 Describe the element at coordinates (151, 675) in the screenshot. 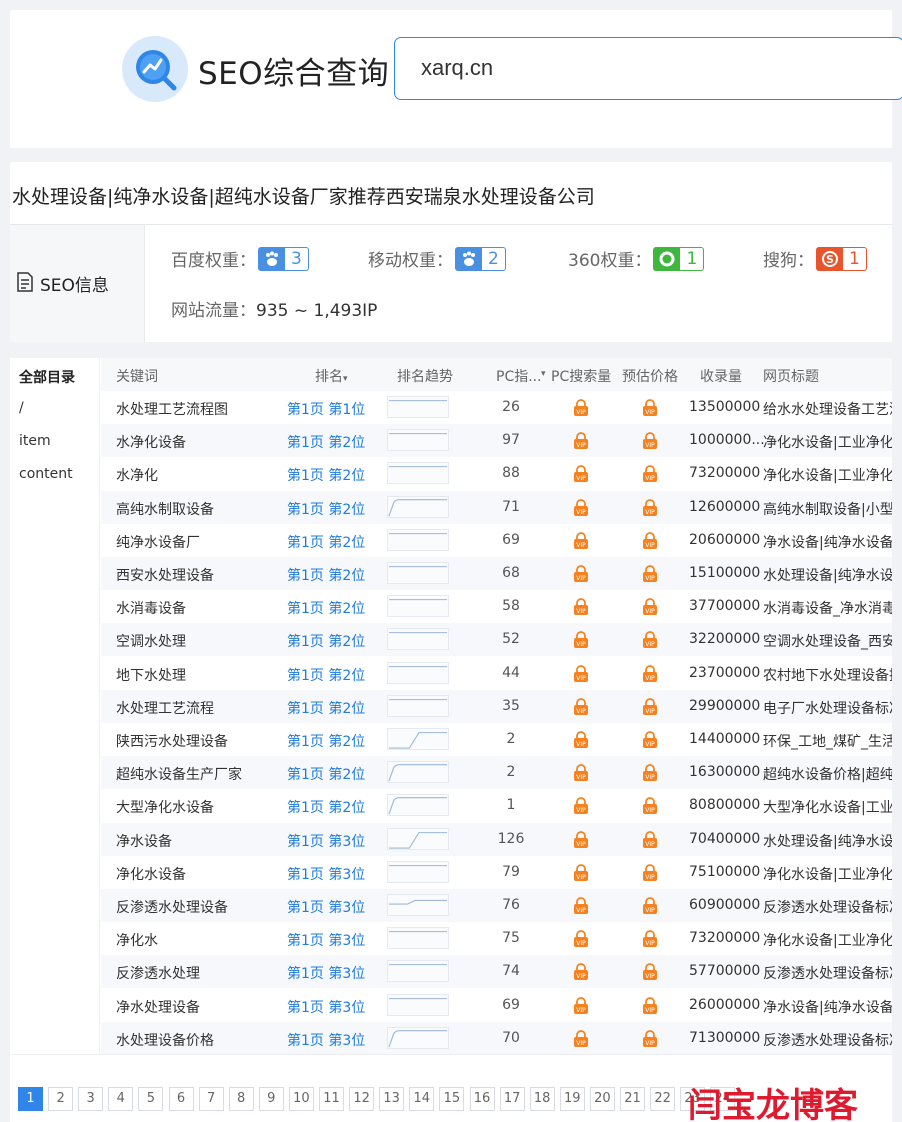

I see `keyword-link: 地下水处理` at that location.